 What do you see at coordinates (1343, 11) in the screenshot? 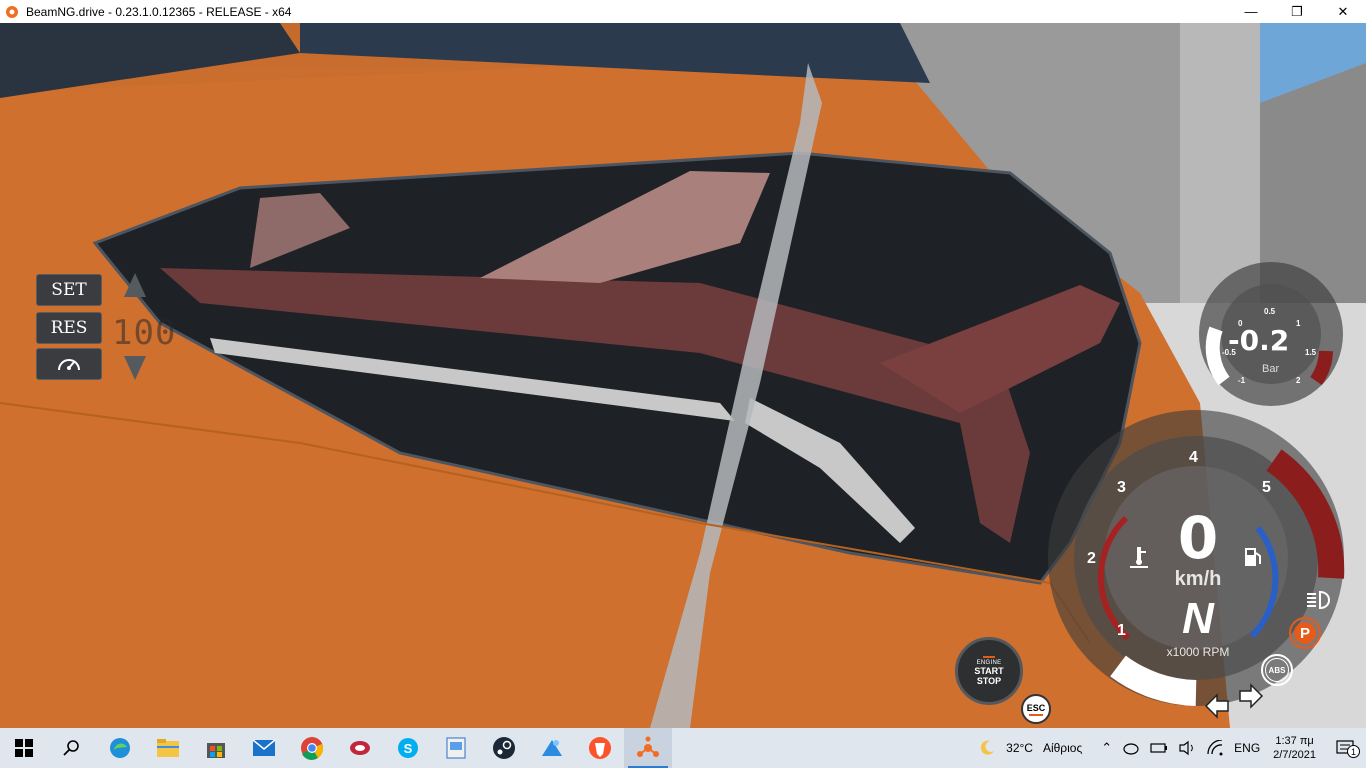
I see `close-icon: ✕` at bounding box center [1343, 11].